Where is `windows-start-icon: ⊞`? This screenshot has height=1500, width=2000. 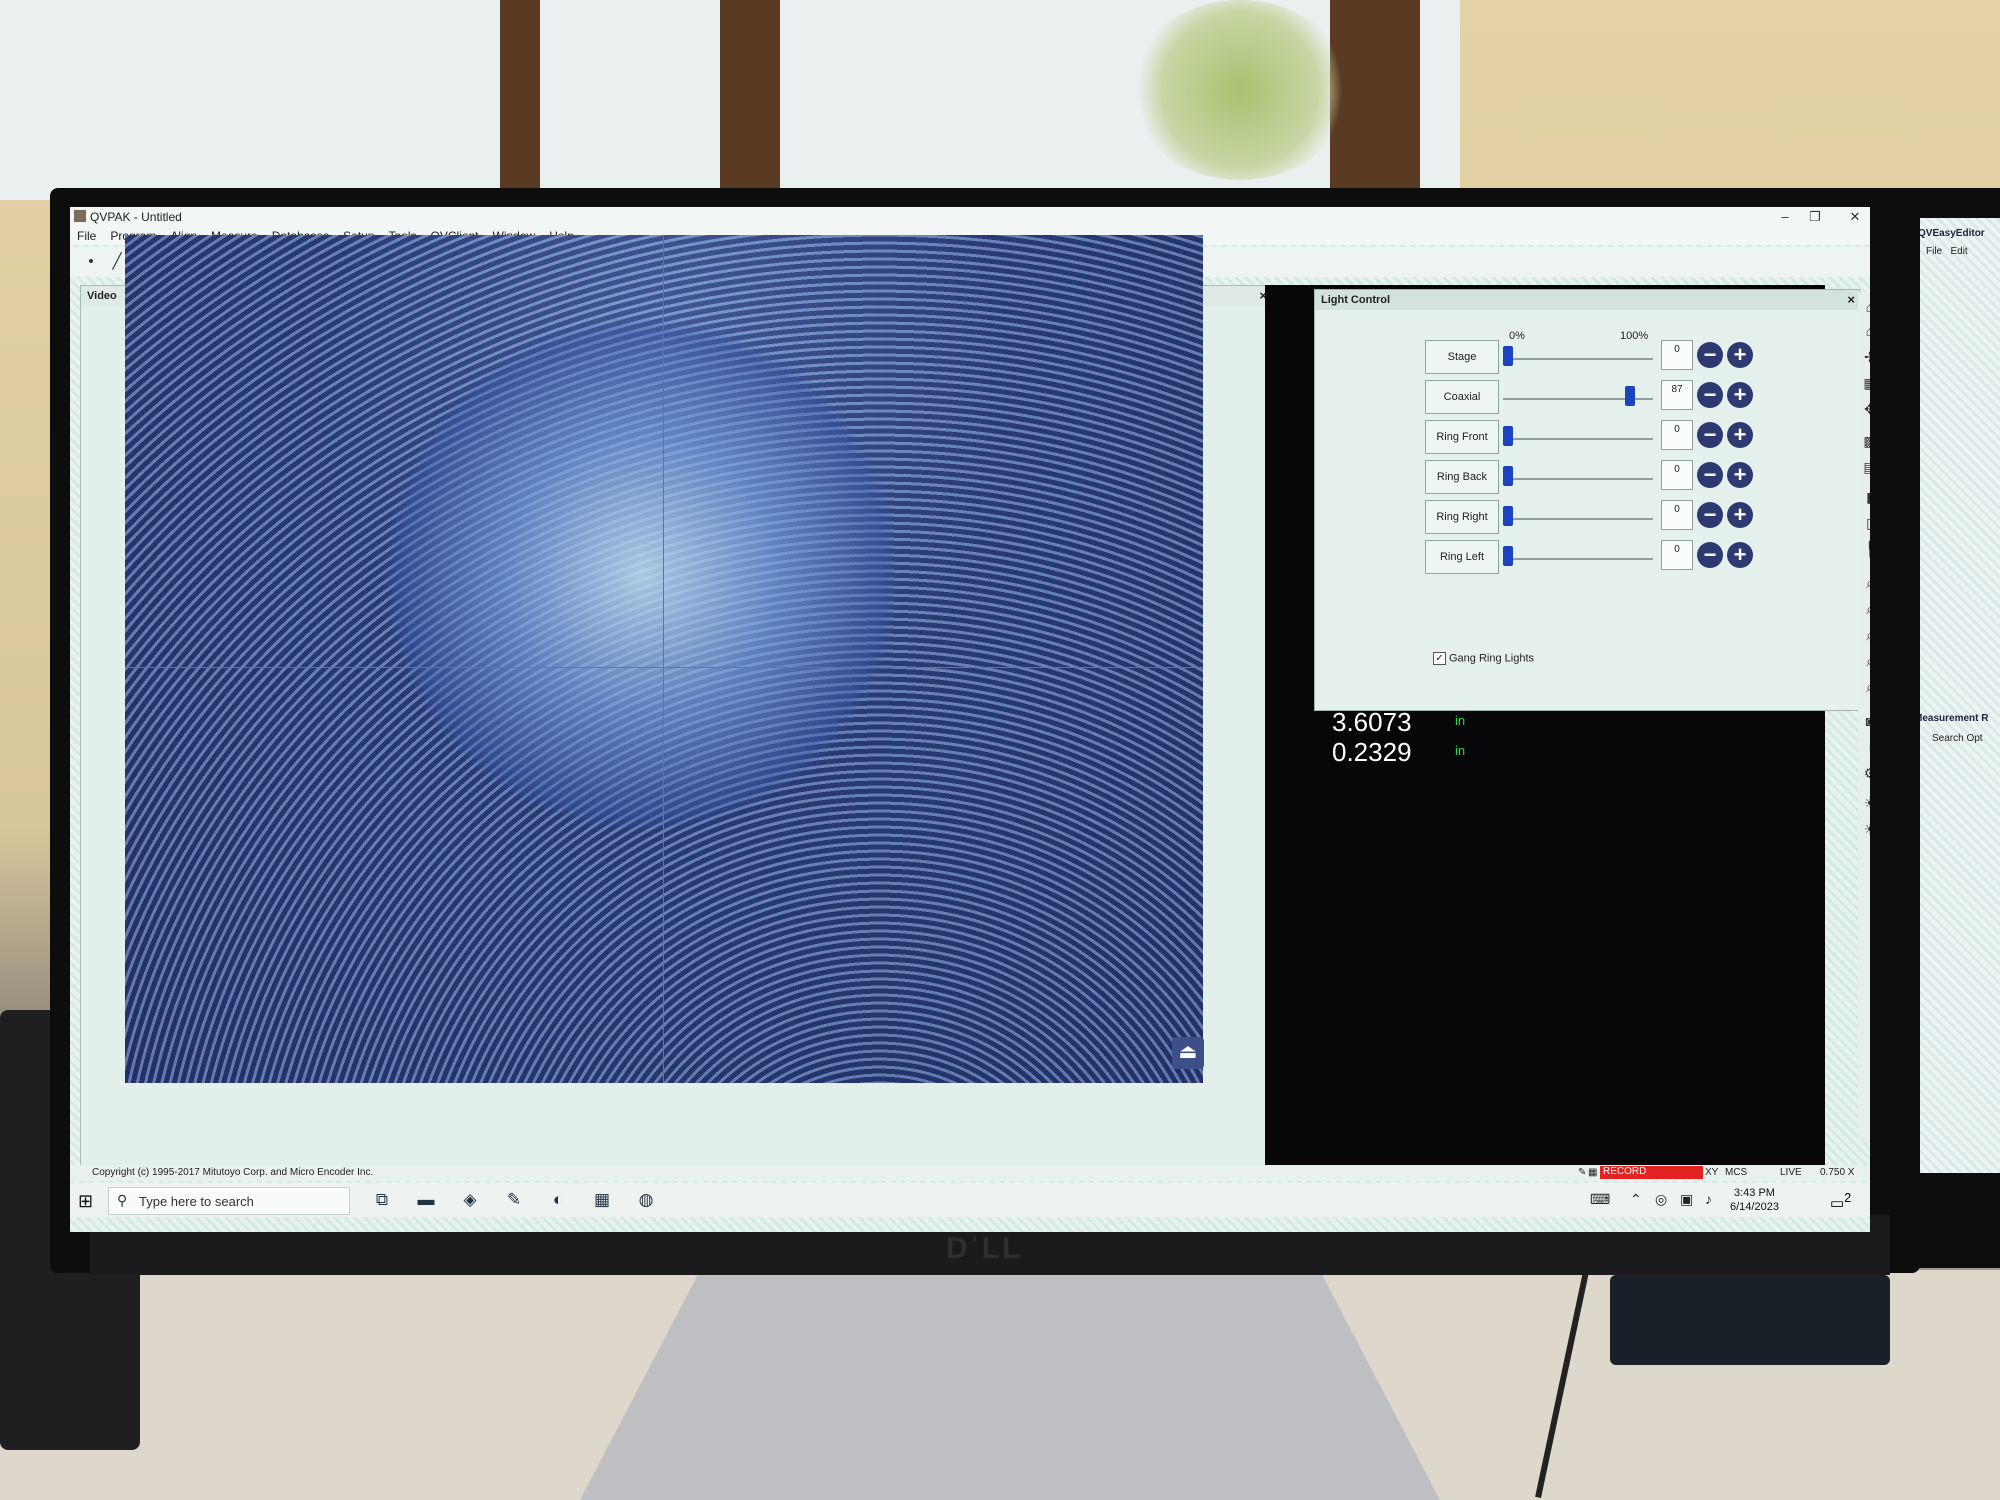 windows-start-icon: ⊞ is located at coordinates (85, 1201).